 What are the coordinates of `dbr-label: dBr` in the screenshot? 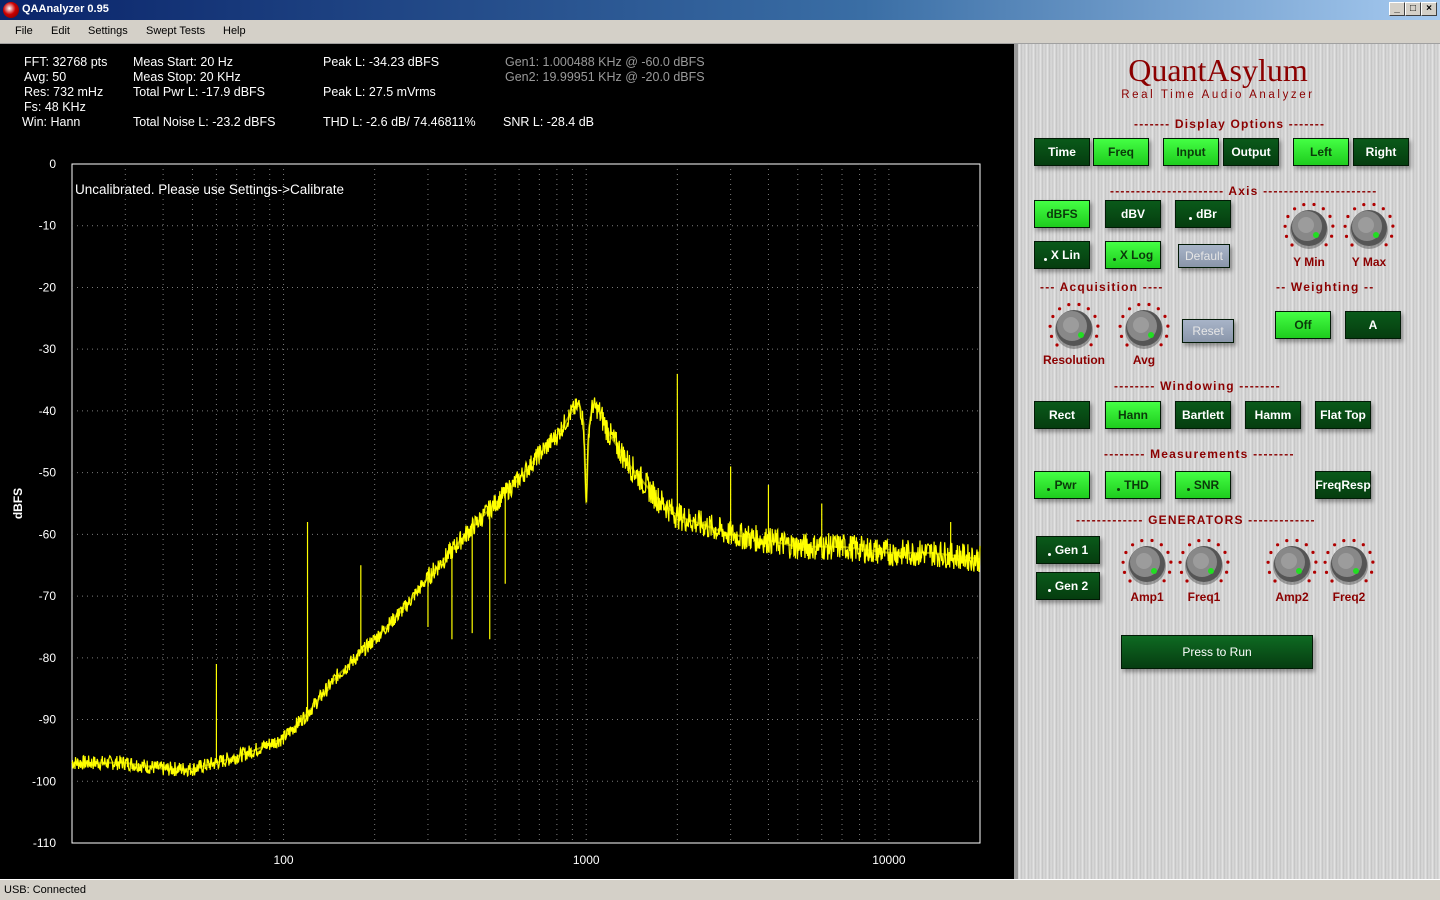 It's located at (1206, 214).